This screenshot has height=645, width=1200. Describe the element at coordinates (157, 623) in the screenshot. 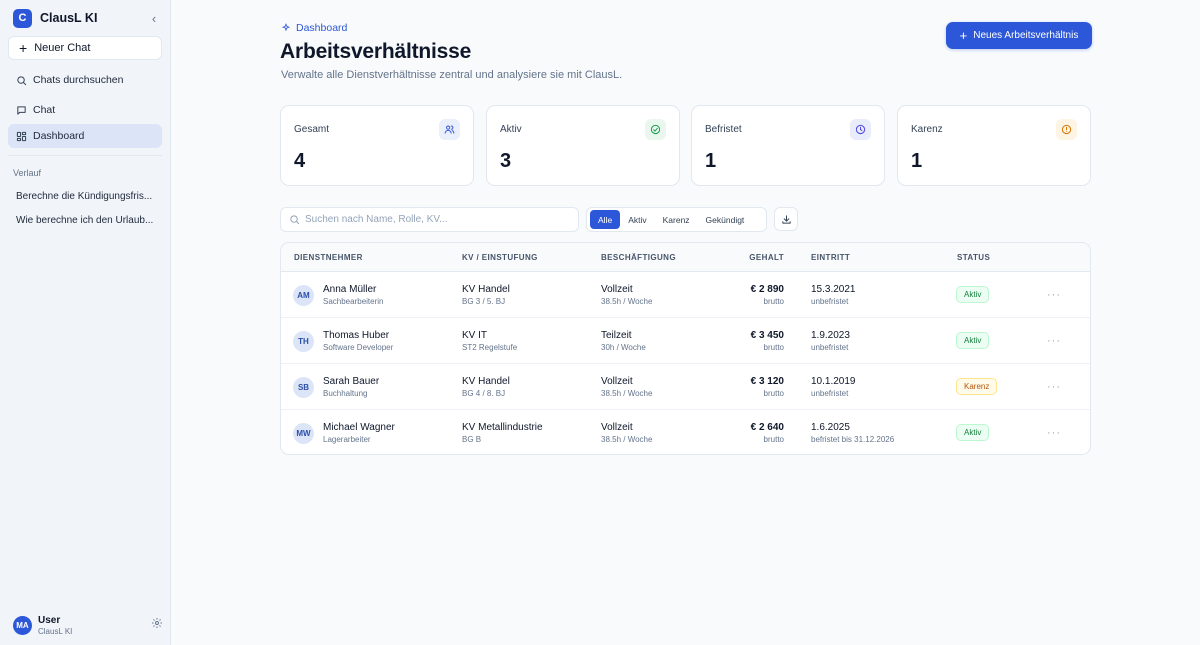

I see `gear-icon` at that location.